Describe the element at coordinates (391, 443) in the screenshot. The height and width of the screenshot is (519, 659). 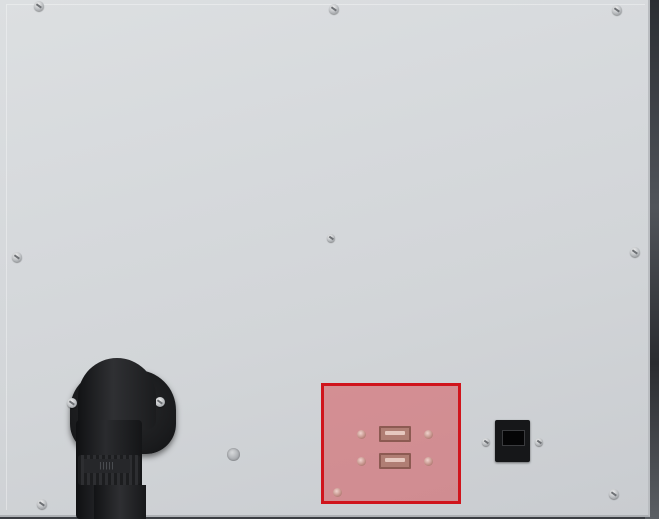
I see `usb-highlight-box` at that location.